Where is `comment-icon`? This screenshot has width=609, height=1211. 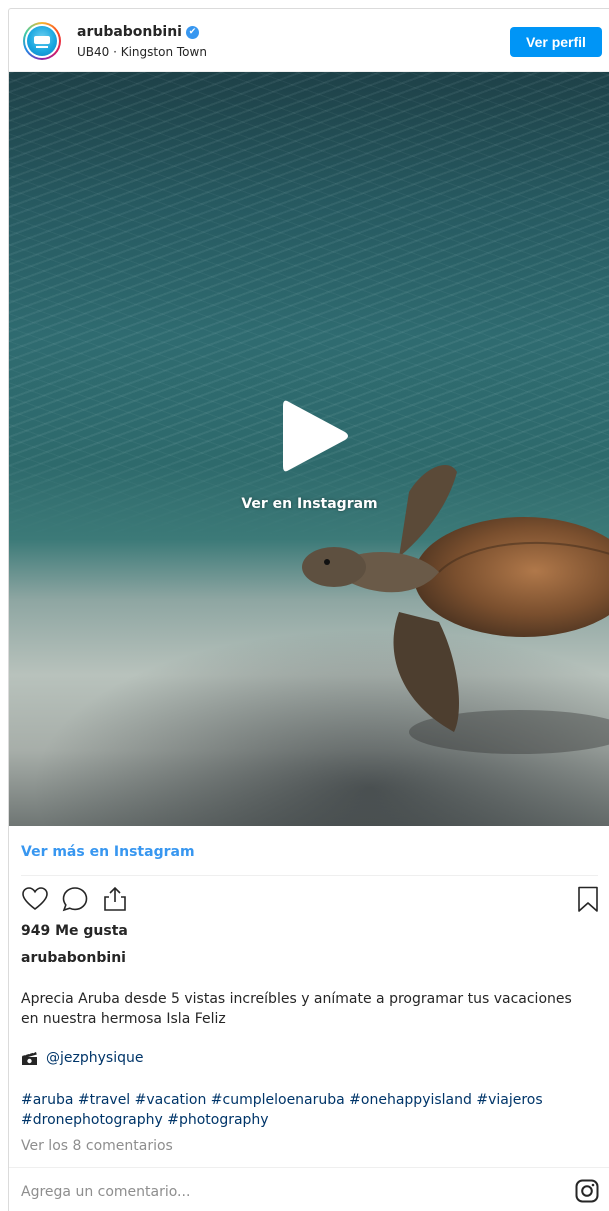 comment-icon is located at coordinates (75, 899).